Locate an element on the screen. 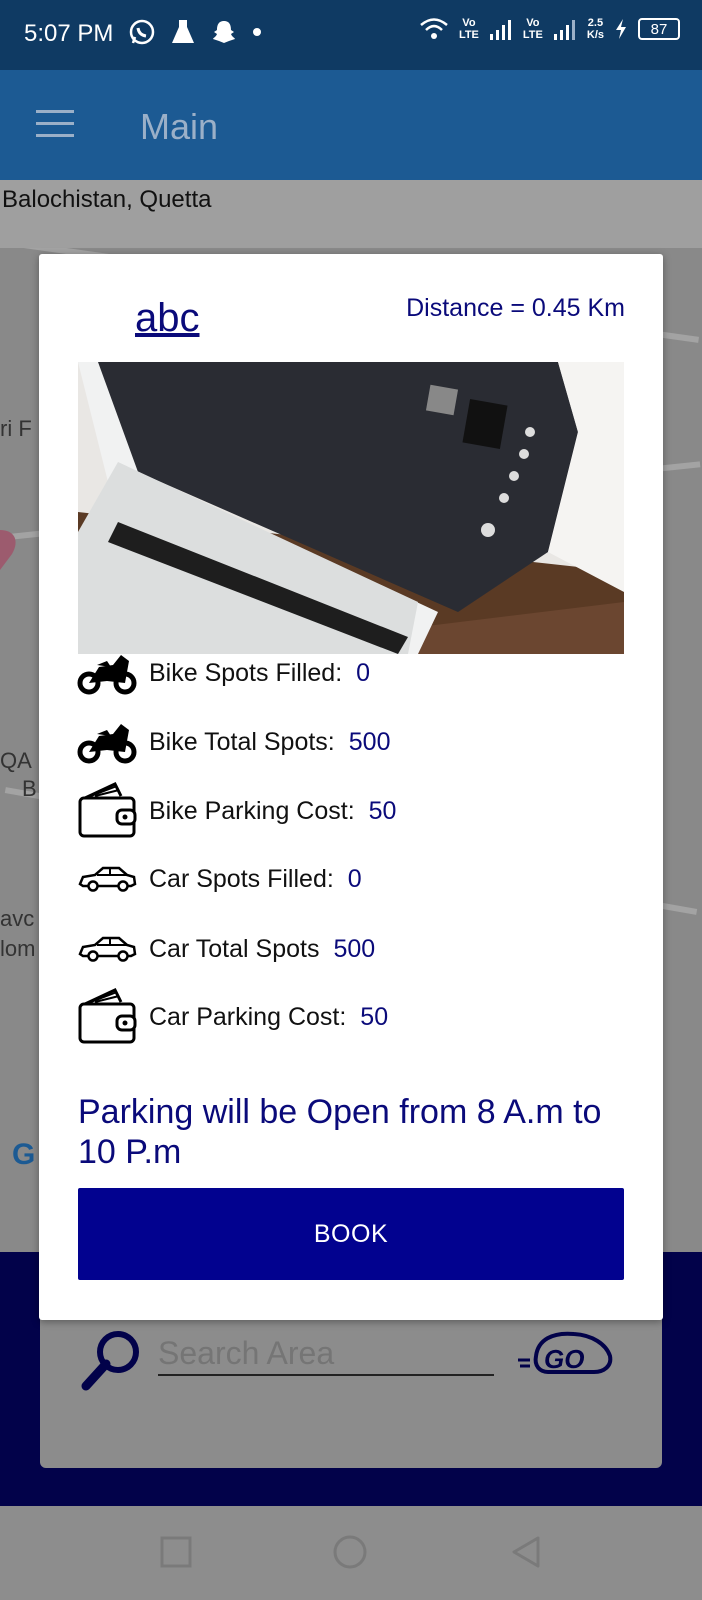 The width and height of the screenshot is (702, 1600). search-card: GO is located at coordinates (351, 1384).